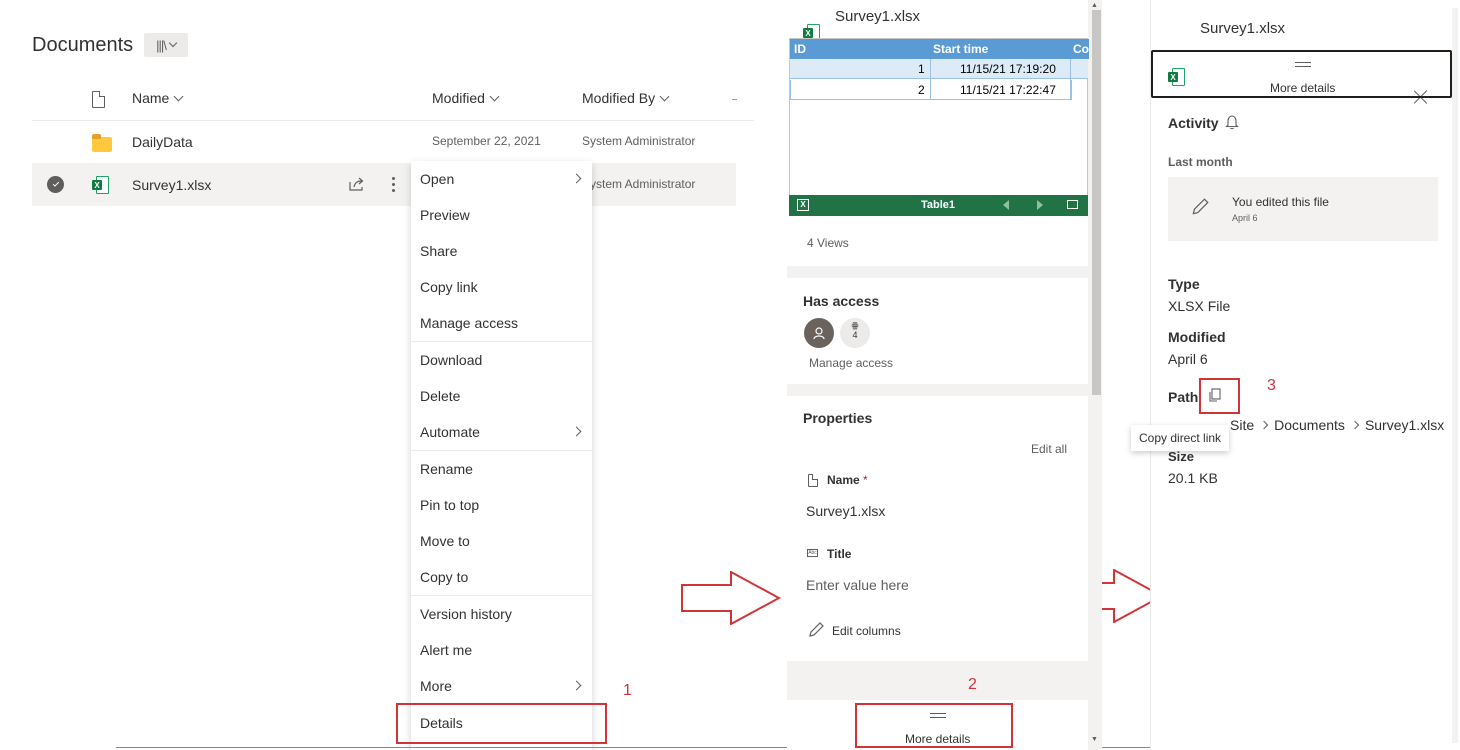  What do you see at coordinates (851, 363) in the screenshot?
I see `manage-access-link: Manage access` at bounding box center [851, 363].